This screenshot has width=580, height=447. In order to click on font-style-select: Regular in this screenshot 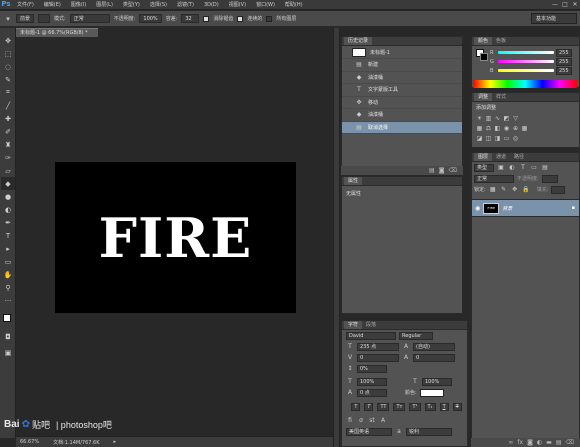, I will do `click(416, 335)`.